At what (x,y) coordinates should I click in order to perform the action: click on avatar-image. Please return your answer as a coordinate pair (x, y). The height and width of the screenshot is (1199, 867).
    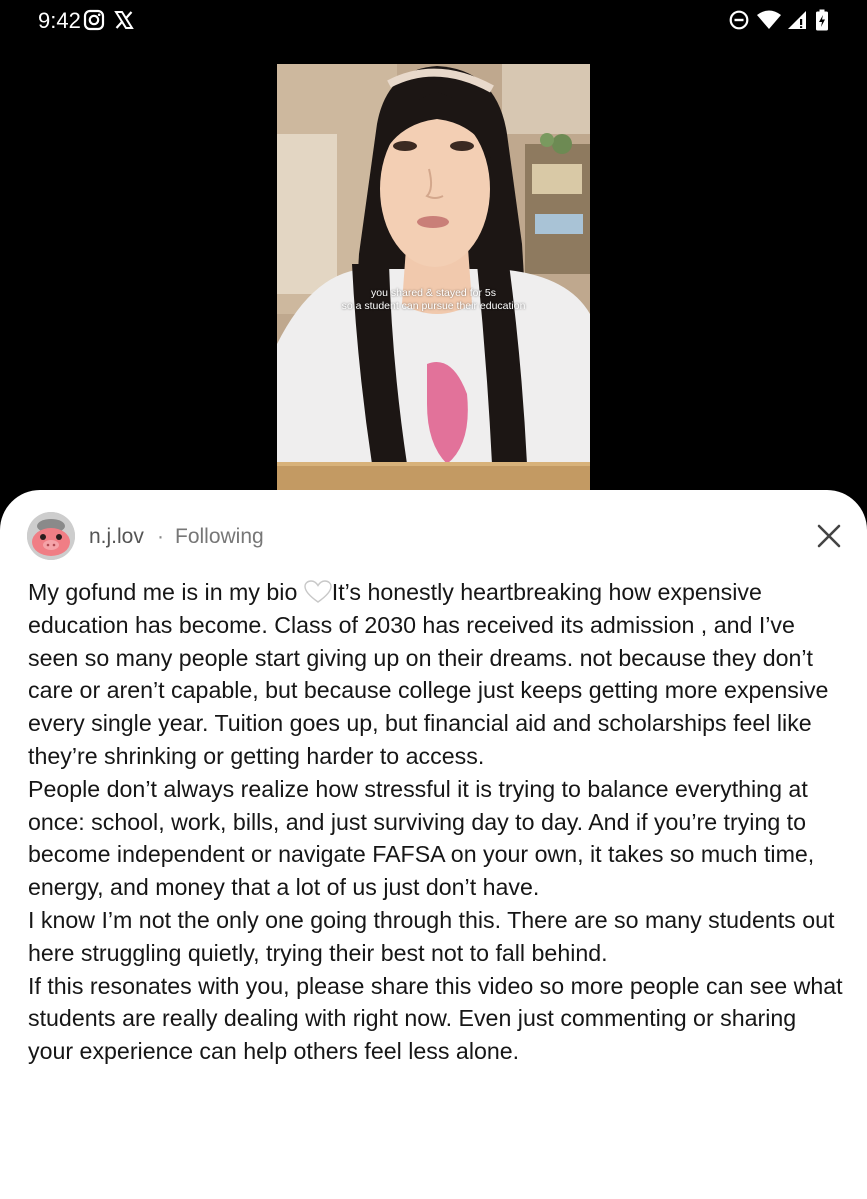
    Looking at the image, I should click on (51, 536).